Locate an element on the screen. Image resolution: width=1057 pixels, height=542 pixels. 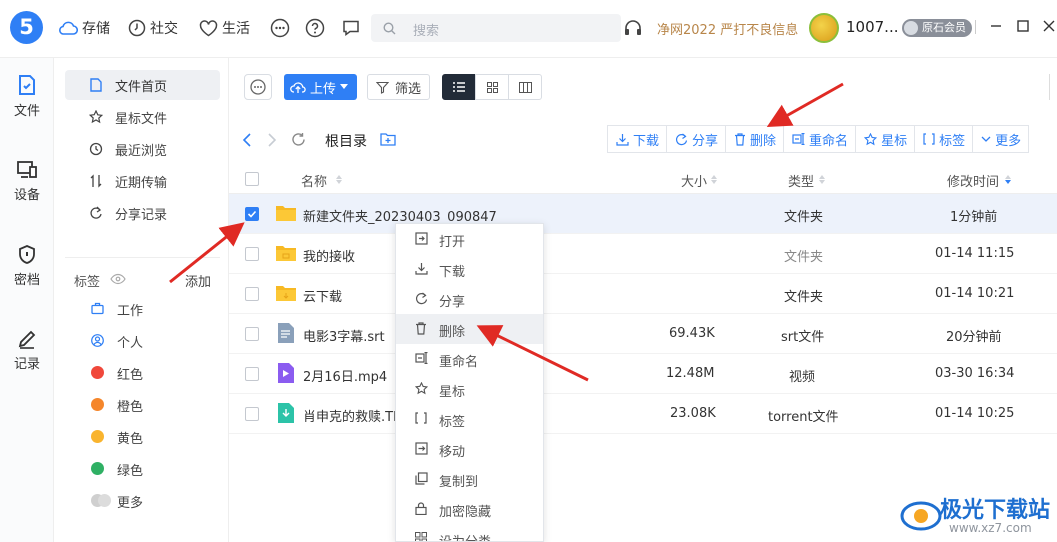
upload-button: 上传 is located at coordinates (320, 87).